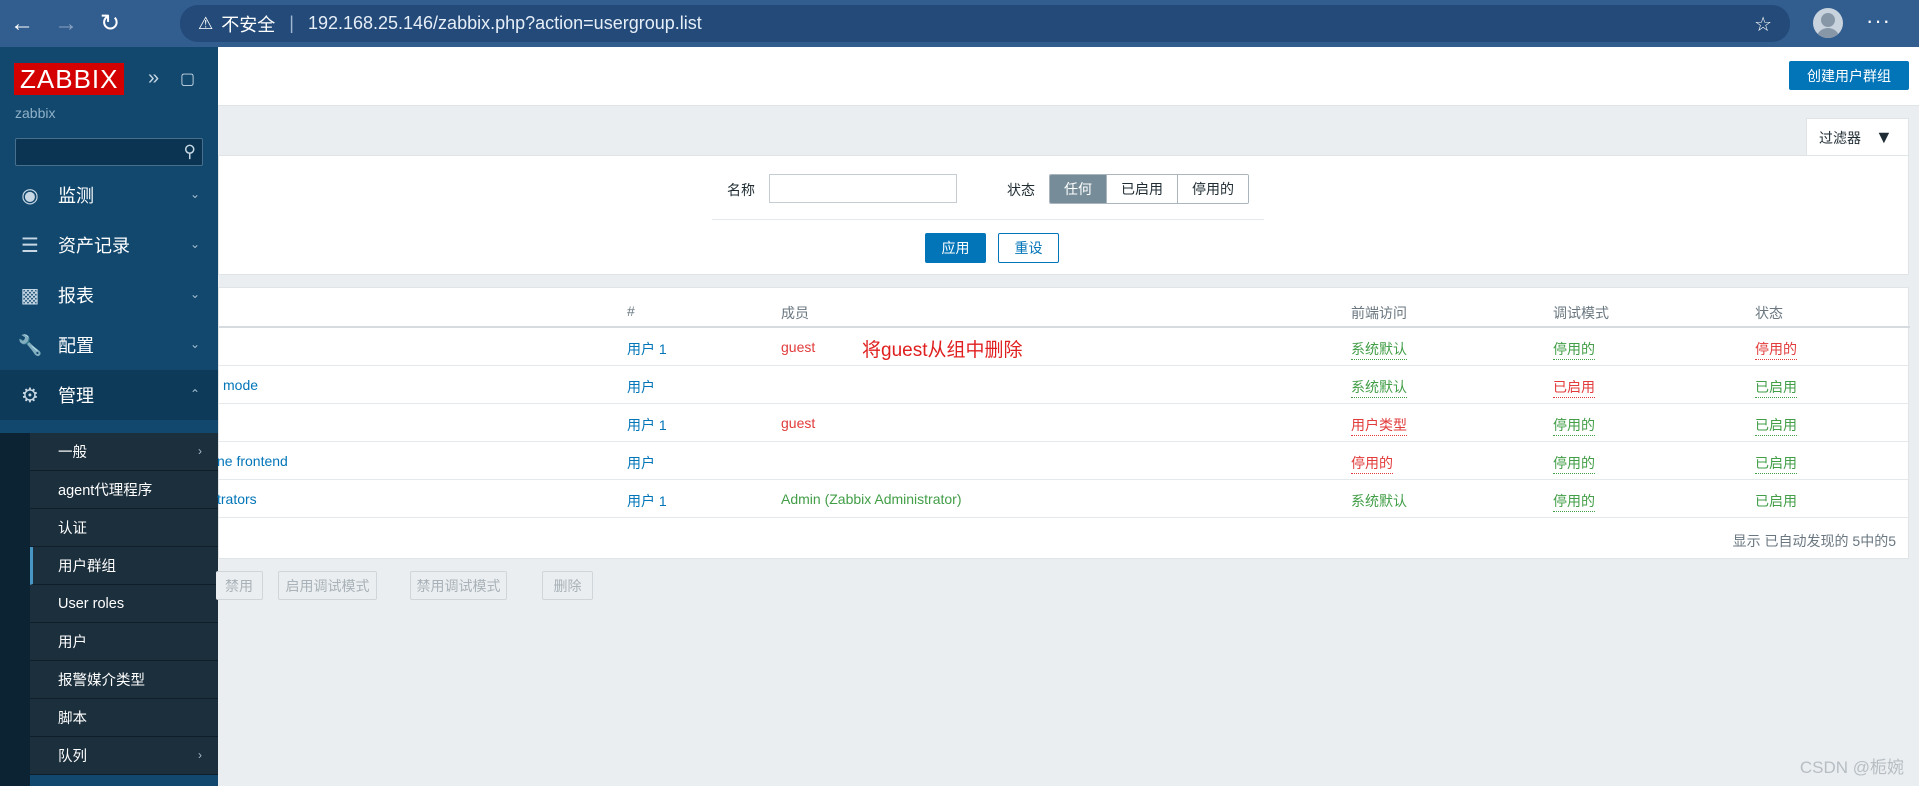  I want to click on sidebar-search-input: ⚲, so click(109, 152).